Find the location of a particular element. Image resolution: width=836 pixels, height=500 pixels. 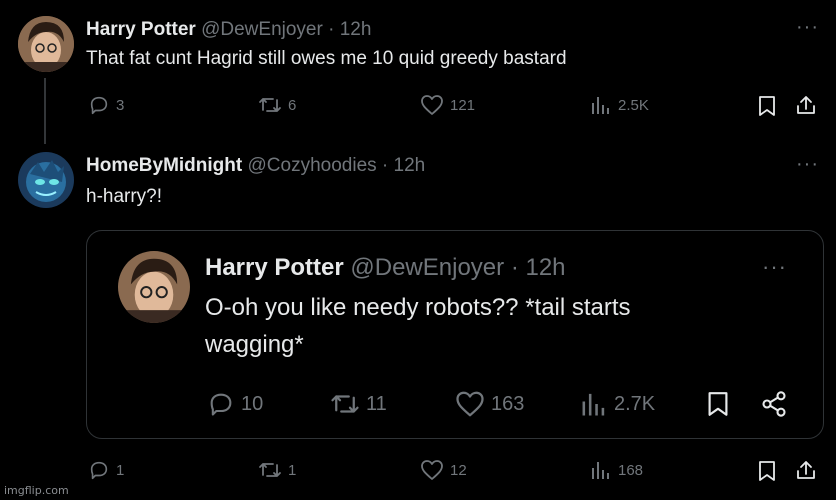

tweet2-header: HomeByMidnight @Cozyhoodies · 12h is located at coordinates (255, 166).